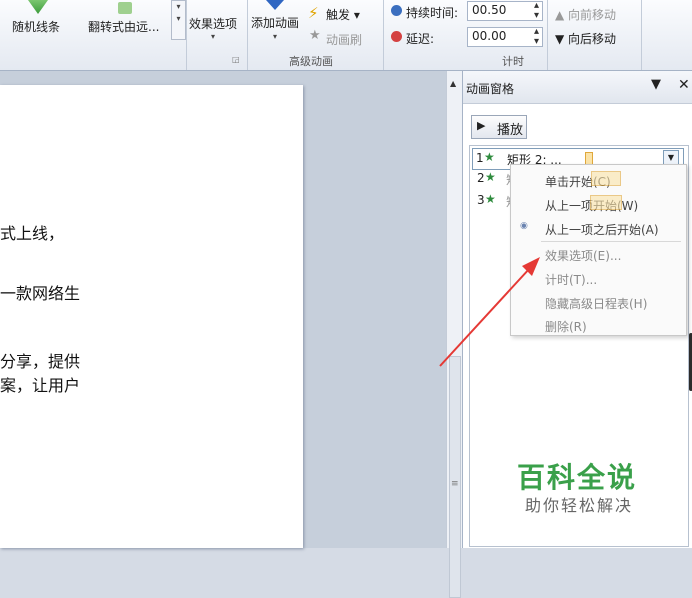 This screenshot has width=692, height=598. I want to click on pane-menu-icon: ▼, so click(656, 84).